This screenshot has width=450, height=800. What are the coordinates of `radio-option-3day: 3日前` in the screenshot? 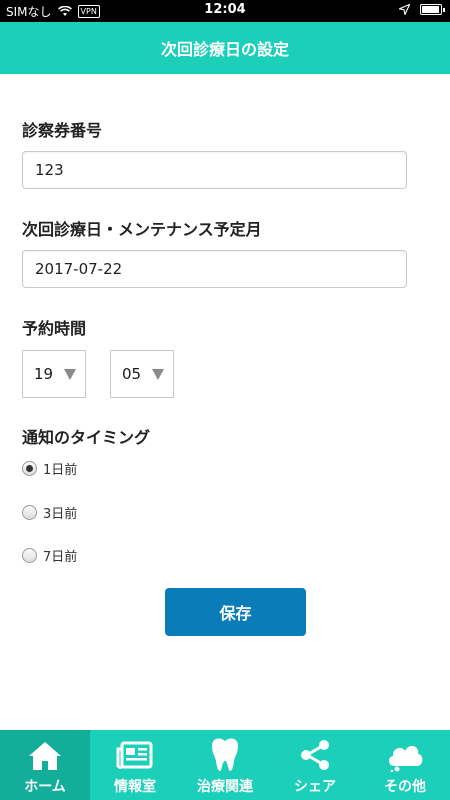 It's located at (49, 512).